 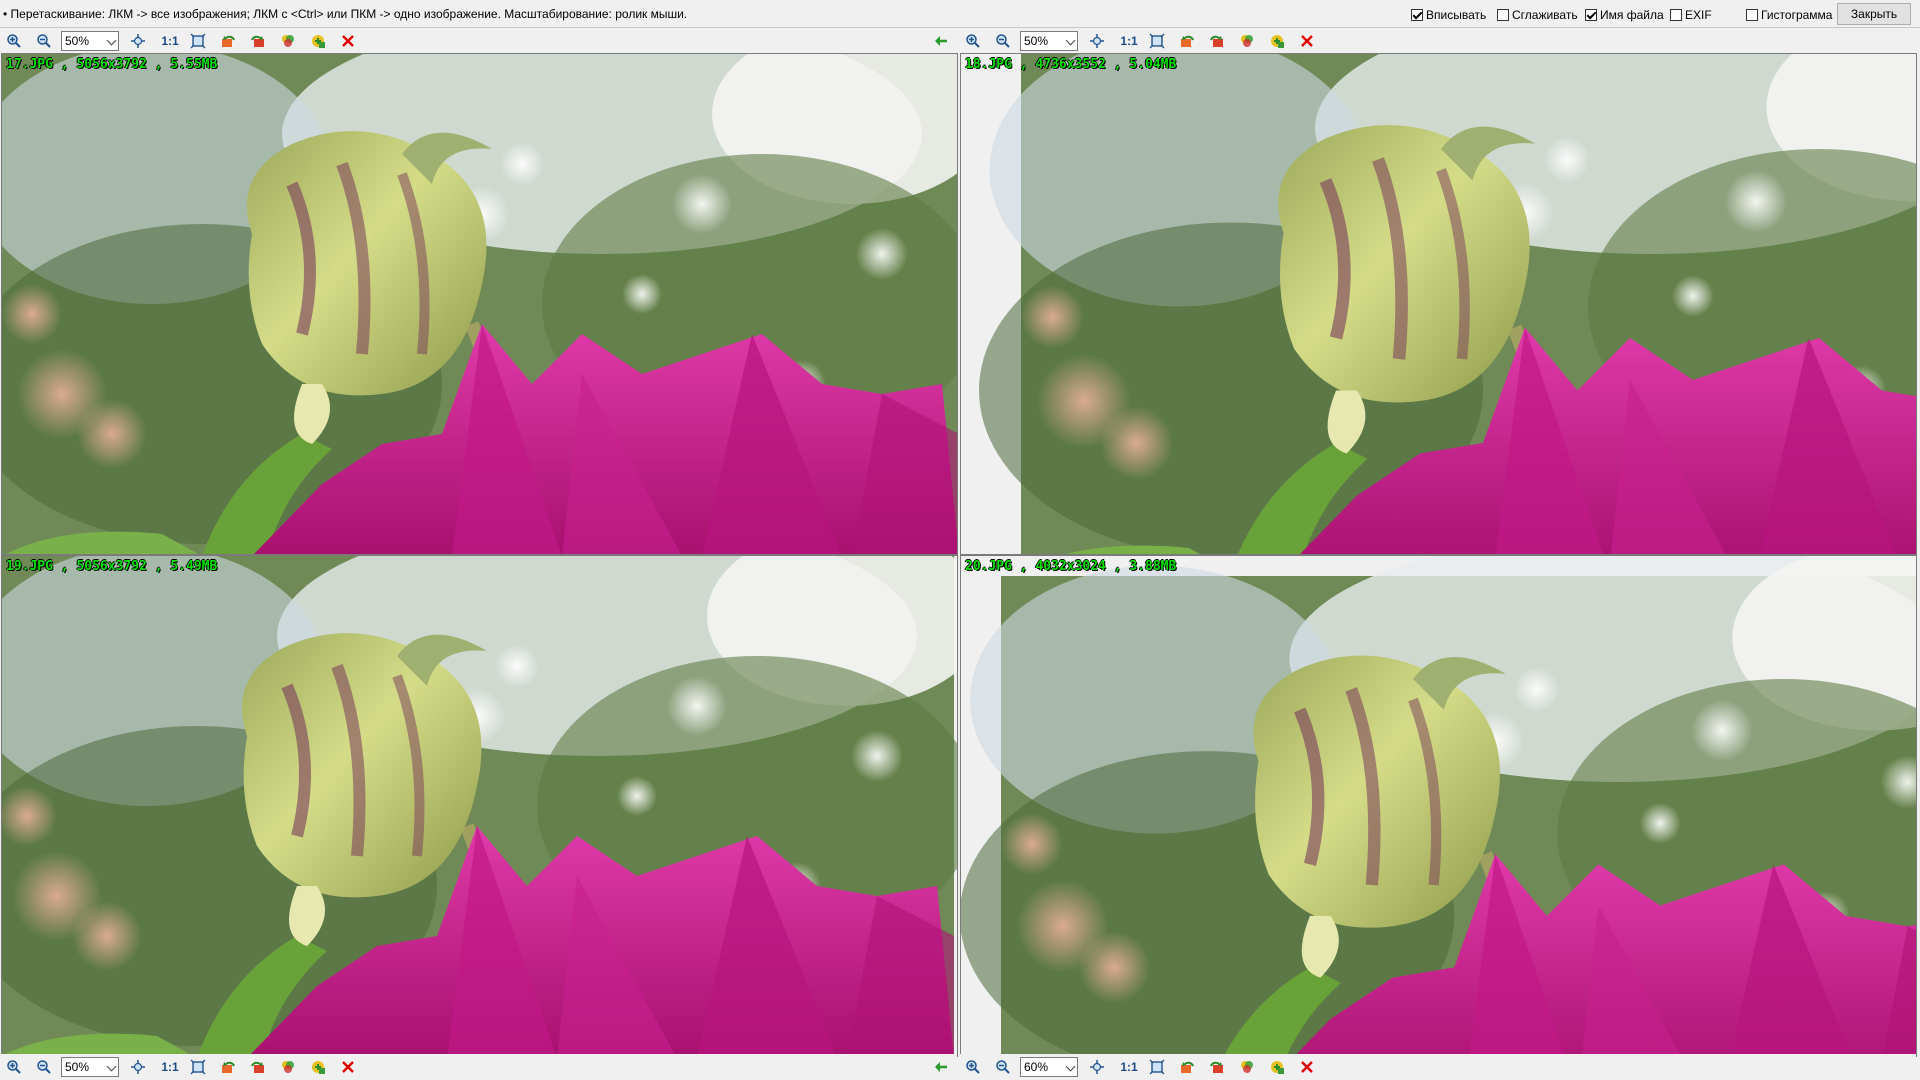 I want to click on option-fit: Вписывать, so click(x=1448, y=15).